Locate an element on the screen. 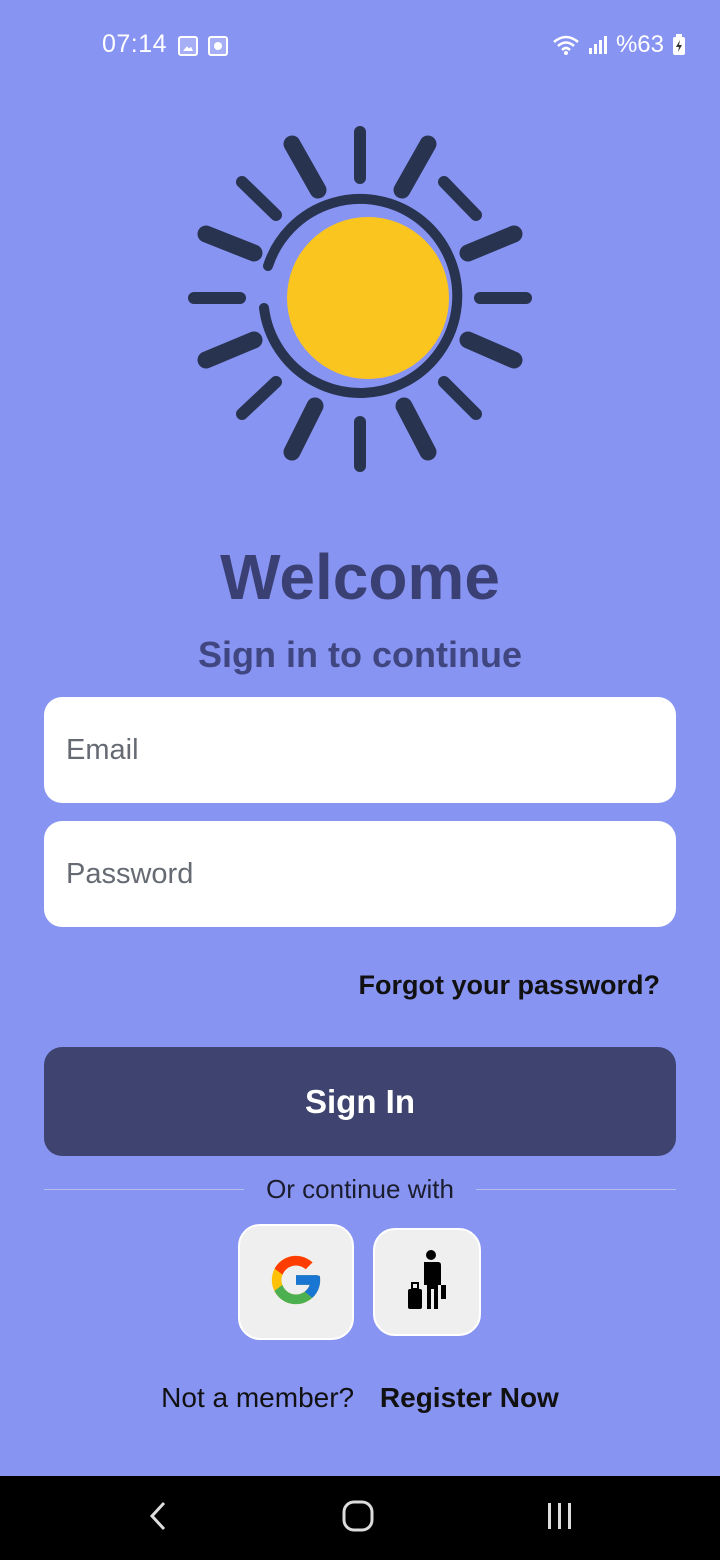  guest-login-button is located at coordinates (427, 1282).